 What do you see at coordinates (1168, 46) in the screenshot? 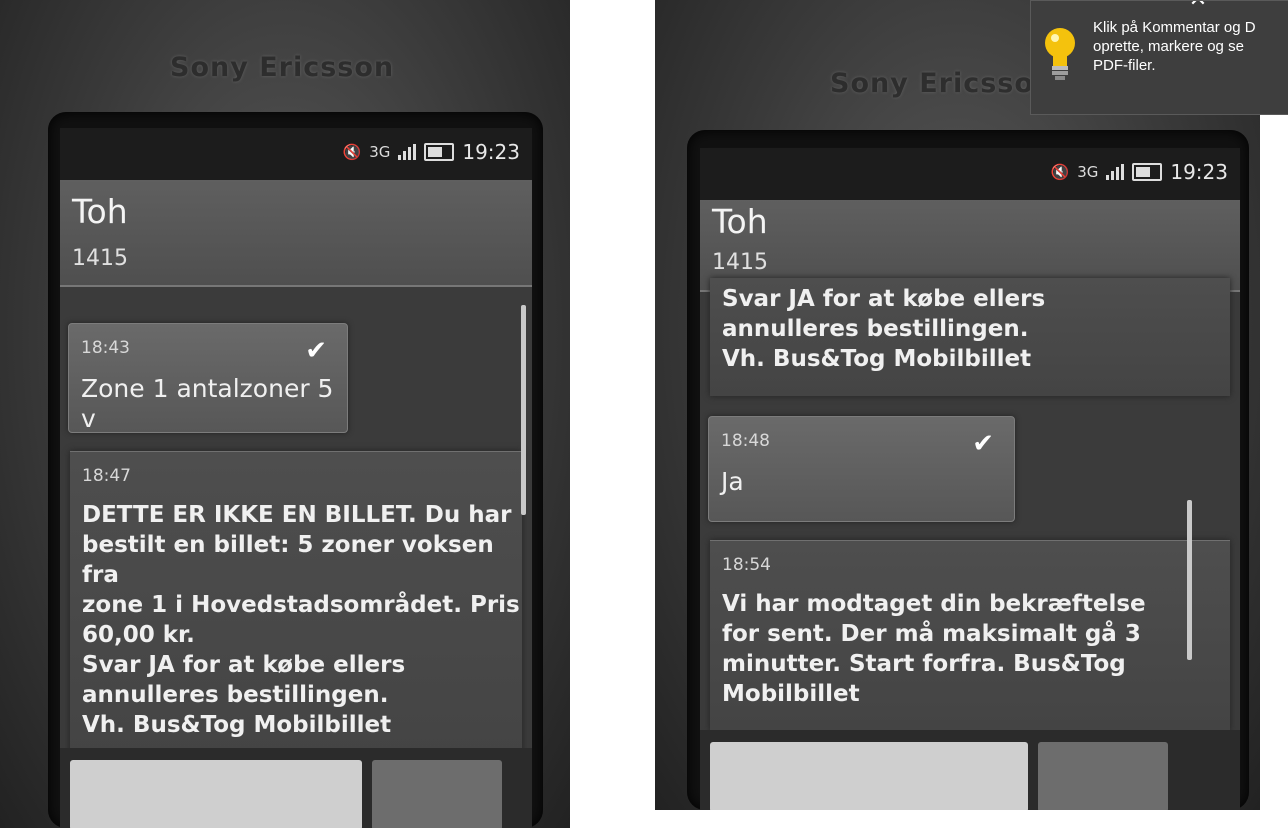
I see `tooltip-line: oprette, markere og se` at bounding box center [1168, 46].